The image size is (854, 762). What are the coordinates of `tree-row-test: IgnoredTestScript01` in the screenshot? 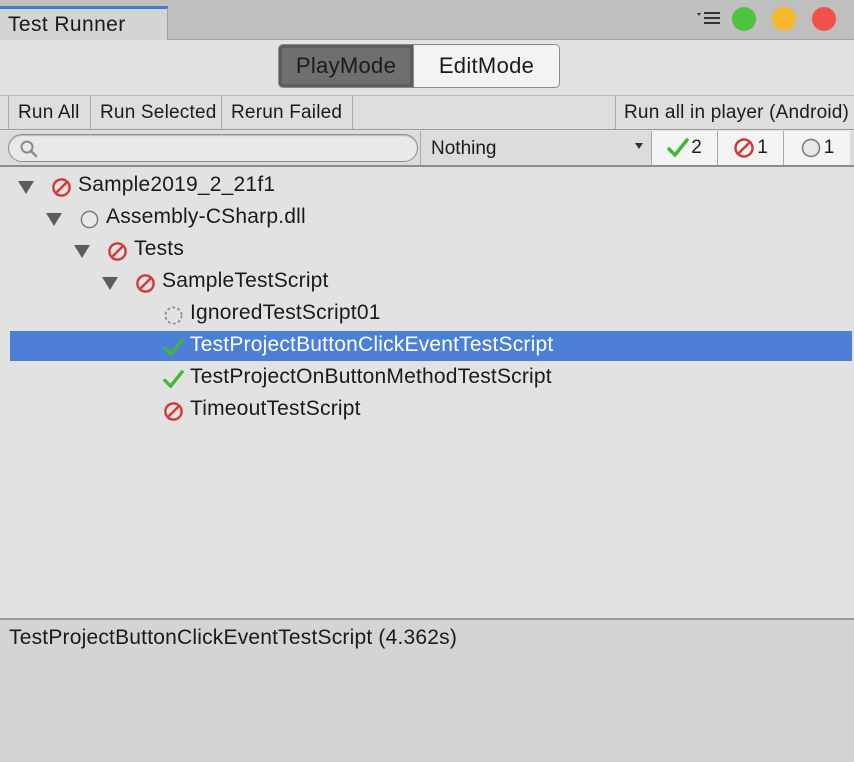 It's located at (431, 314).